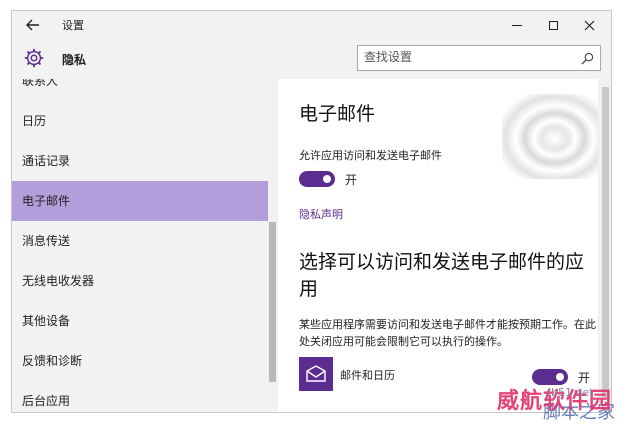 Image resolution: width=640 pixels, height=425 pixels. Describe the element at coordinates (587, 58) in the screenshot. I see `search-icon` at that location.